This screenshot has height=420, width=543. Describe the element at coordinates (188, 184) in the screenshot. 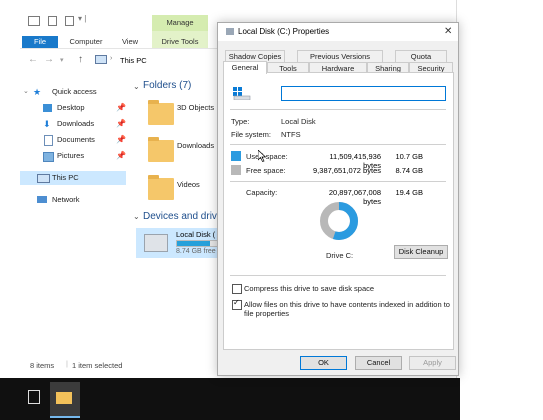

I see `folder-videos-label: Videos` at that location.